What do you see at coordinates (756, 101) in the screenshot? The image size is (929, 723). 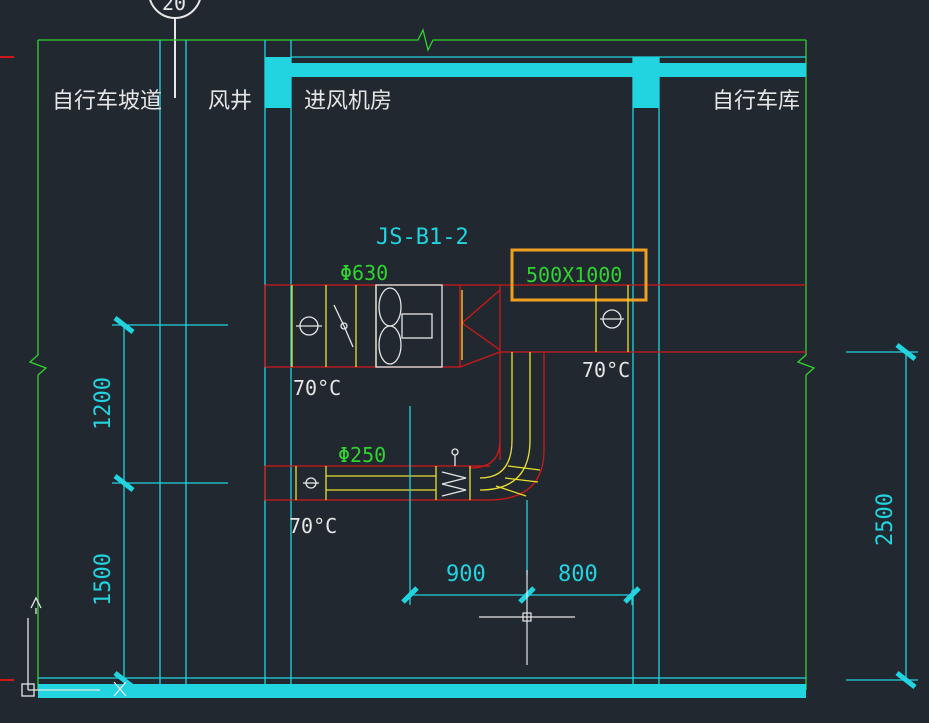 I see `room-label-bike-garage: 自行车库` at bounding box center [756, 101].